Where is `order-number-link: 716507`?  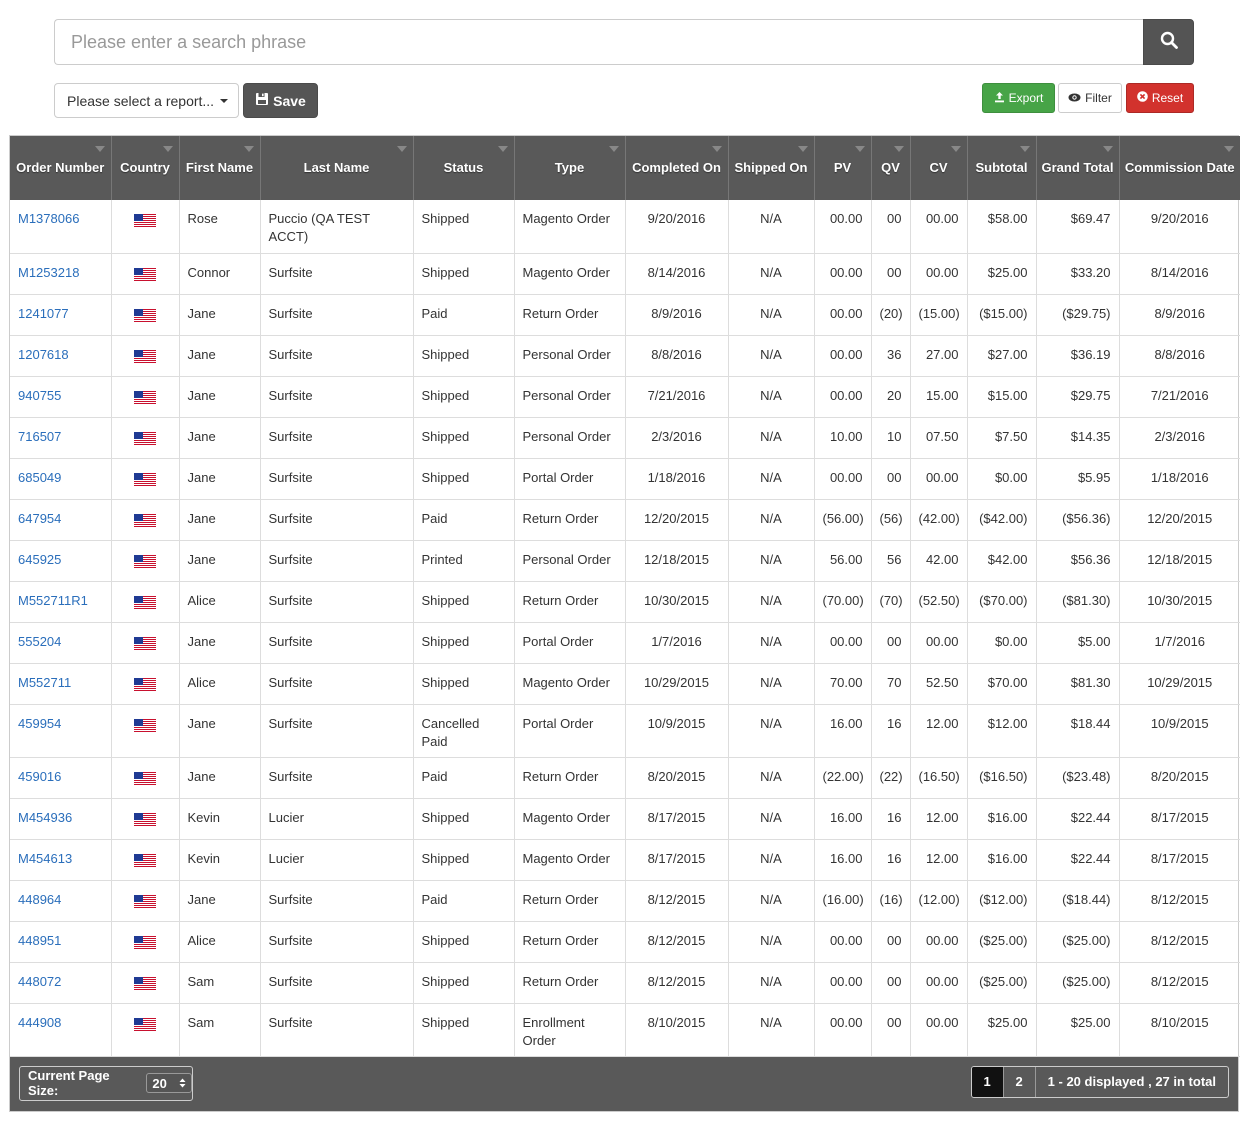
order-number-link: 716507 is located at coordinates (39, 436).